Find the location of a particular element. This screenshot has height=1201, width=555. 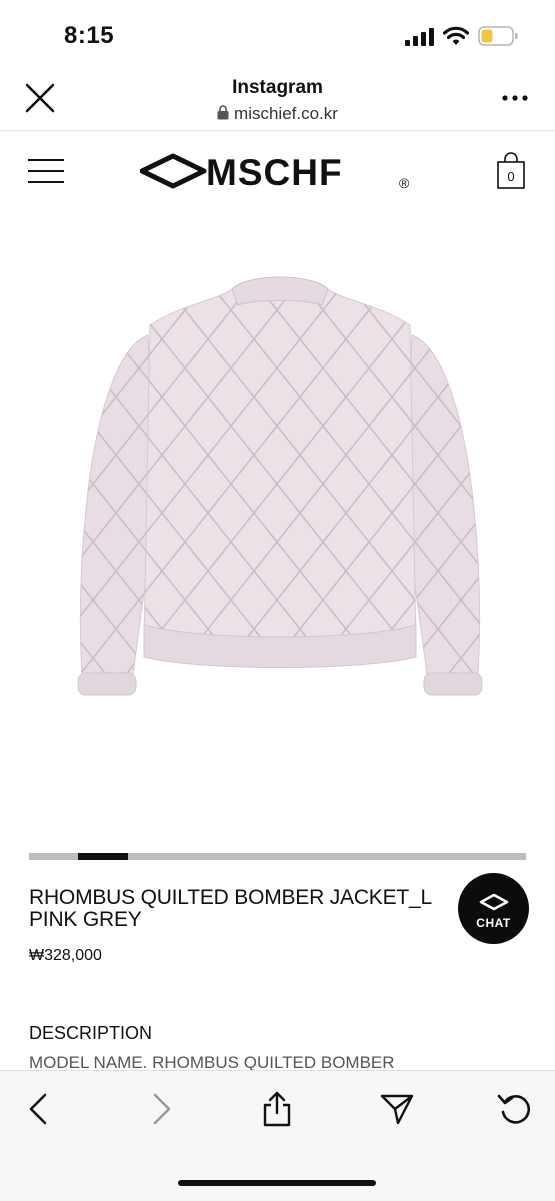

product-name-line2: PINK GREY is located at coordinates (85, 919).